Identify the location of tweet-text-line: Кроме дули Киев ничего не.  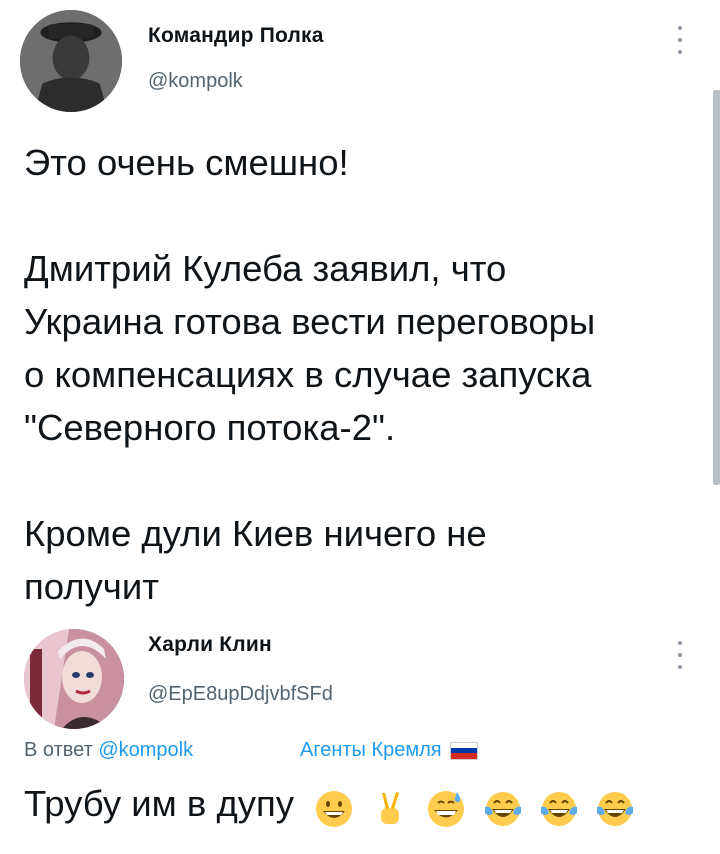
(255, 533).